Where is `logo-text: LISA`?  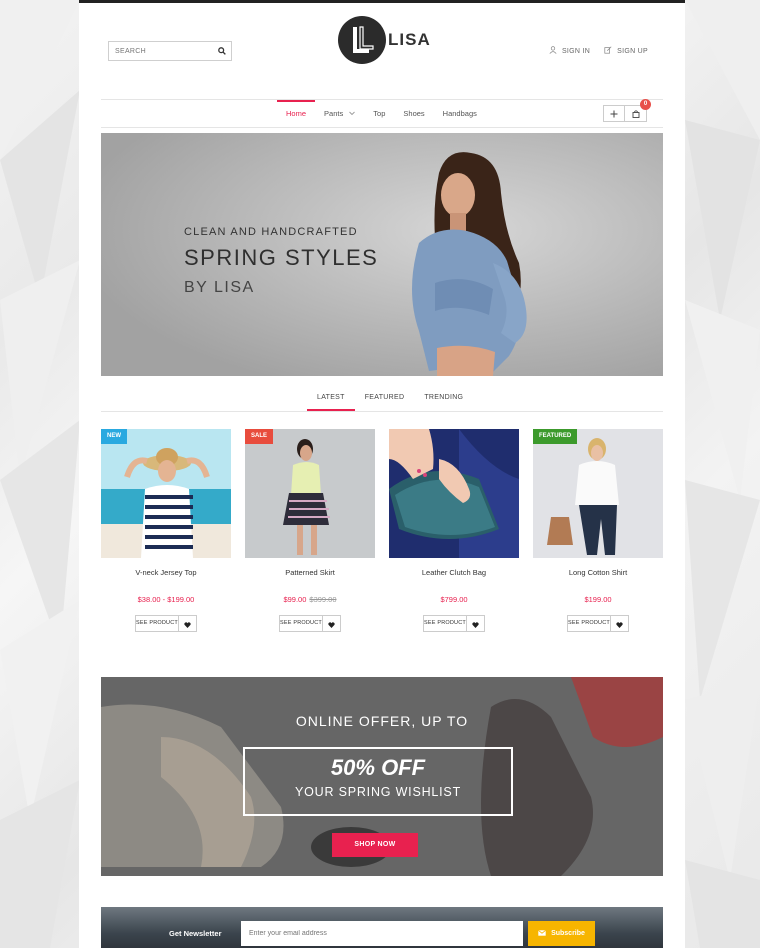
logo-text: LISA is located at coordinates (409, 39).